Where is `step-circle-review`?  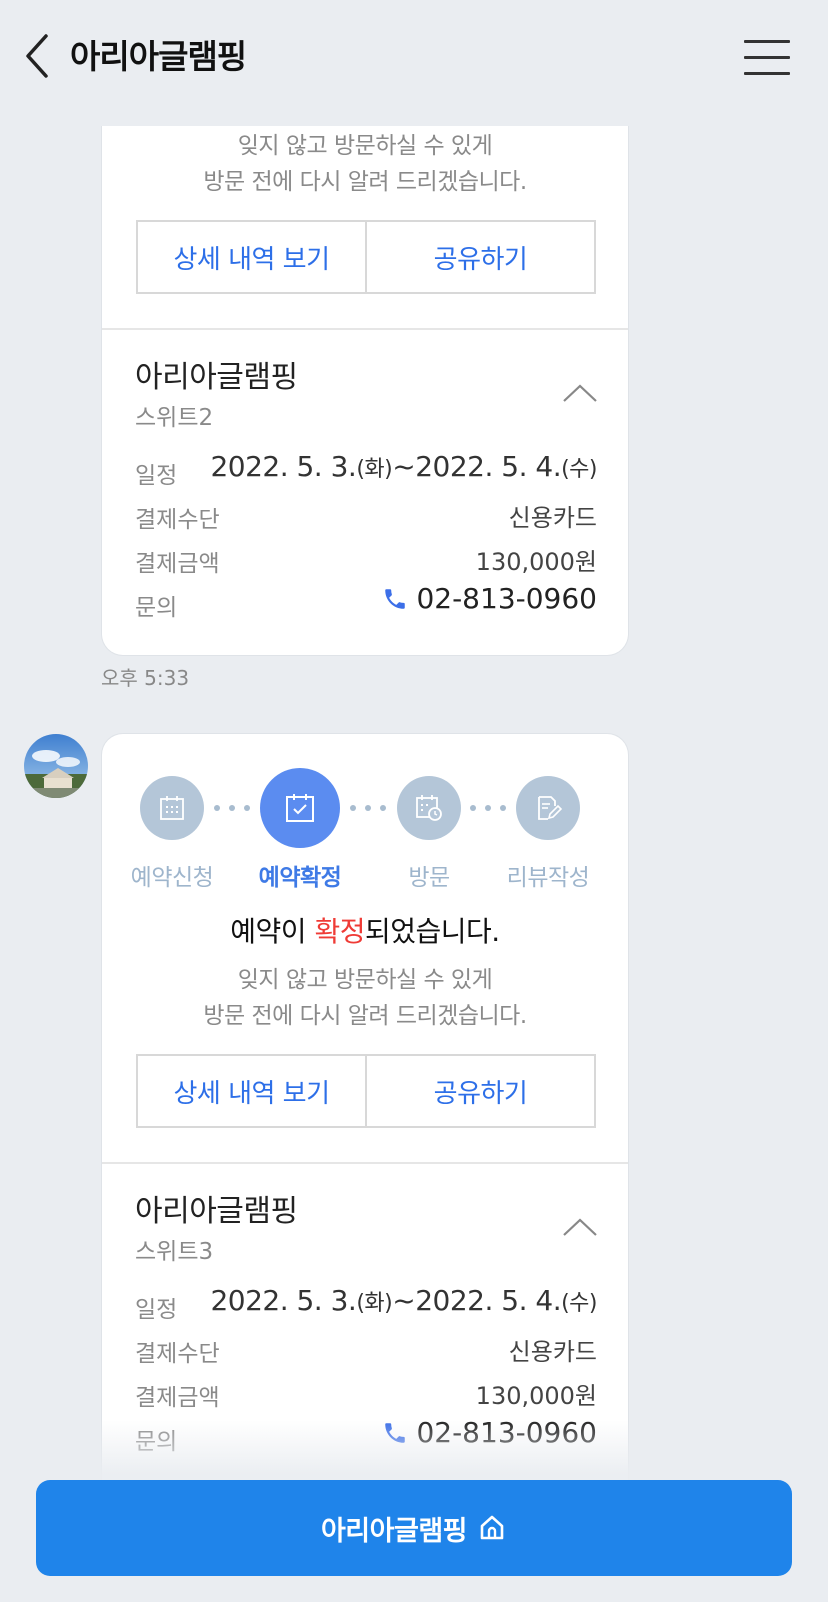
step-circle-review is located at coordinates (548, 808).